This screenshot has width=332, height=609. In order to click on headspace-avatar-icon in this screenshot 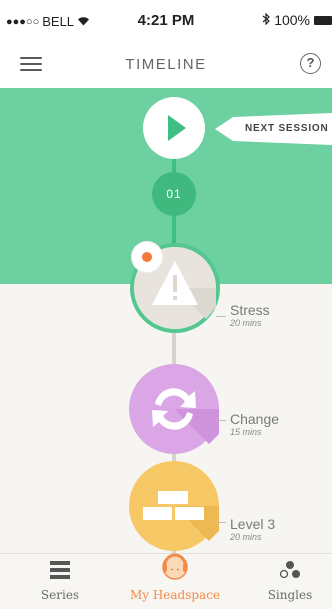, I will do `click(175, 566)`.